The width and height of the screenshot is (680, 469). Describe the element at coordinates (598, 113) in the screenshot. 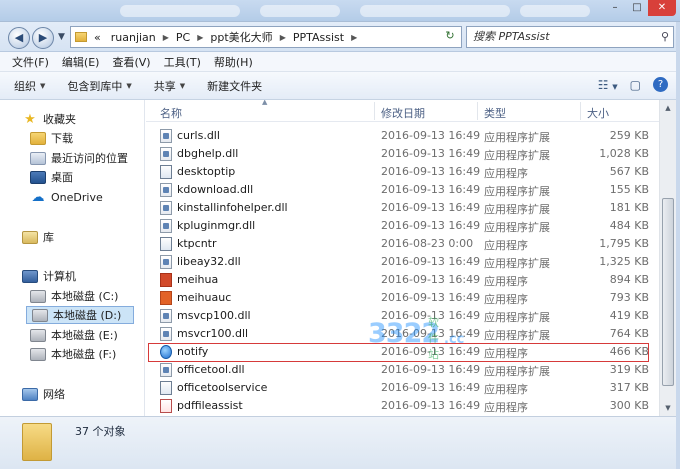

I see `column-size: 大小` at that location.